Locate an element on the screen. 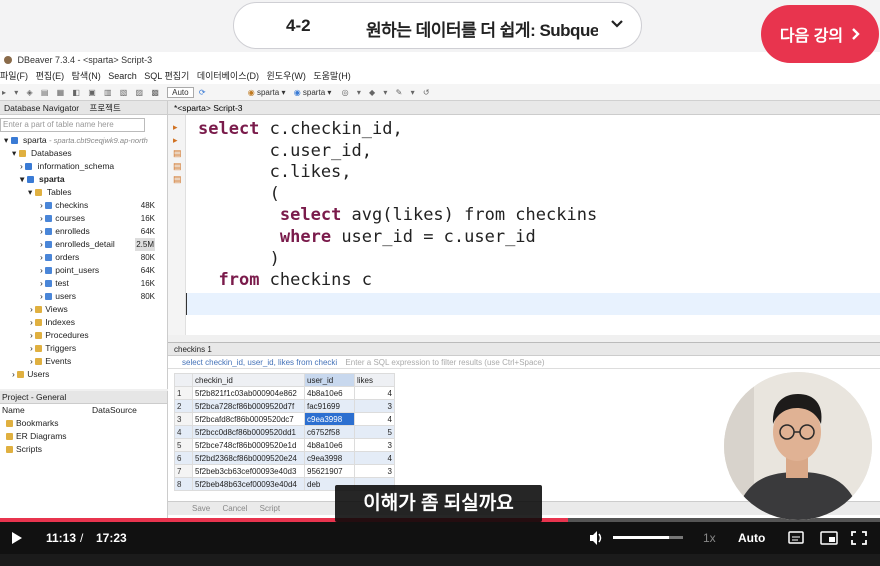 Image resolution: width=880 pixels, height=566 pixels. table-row: 4 5f2bcc0d8cf86b0009520dd1 c6752f58 5 is located at coordinates (284, 432).